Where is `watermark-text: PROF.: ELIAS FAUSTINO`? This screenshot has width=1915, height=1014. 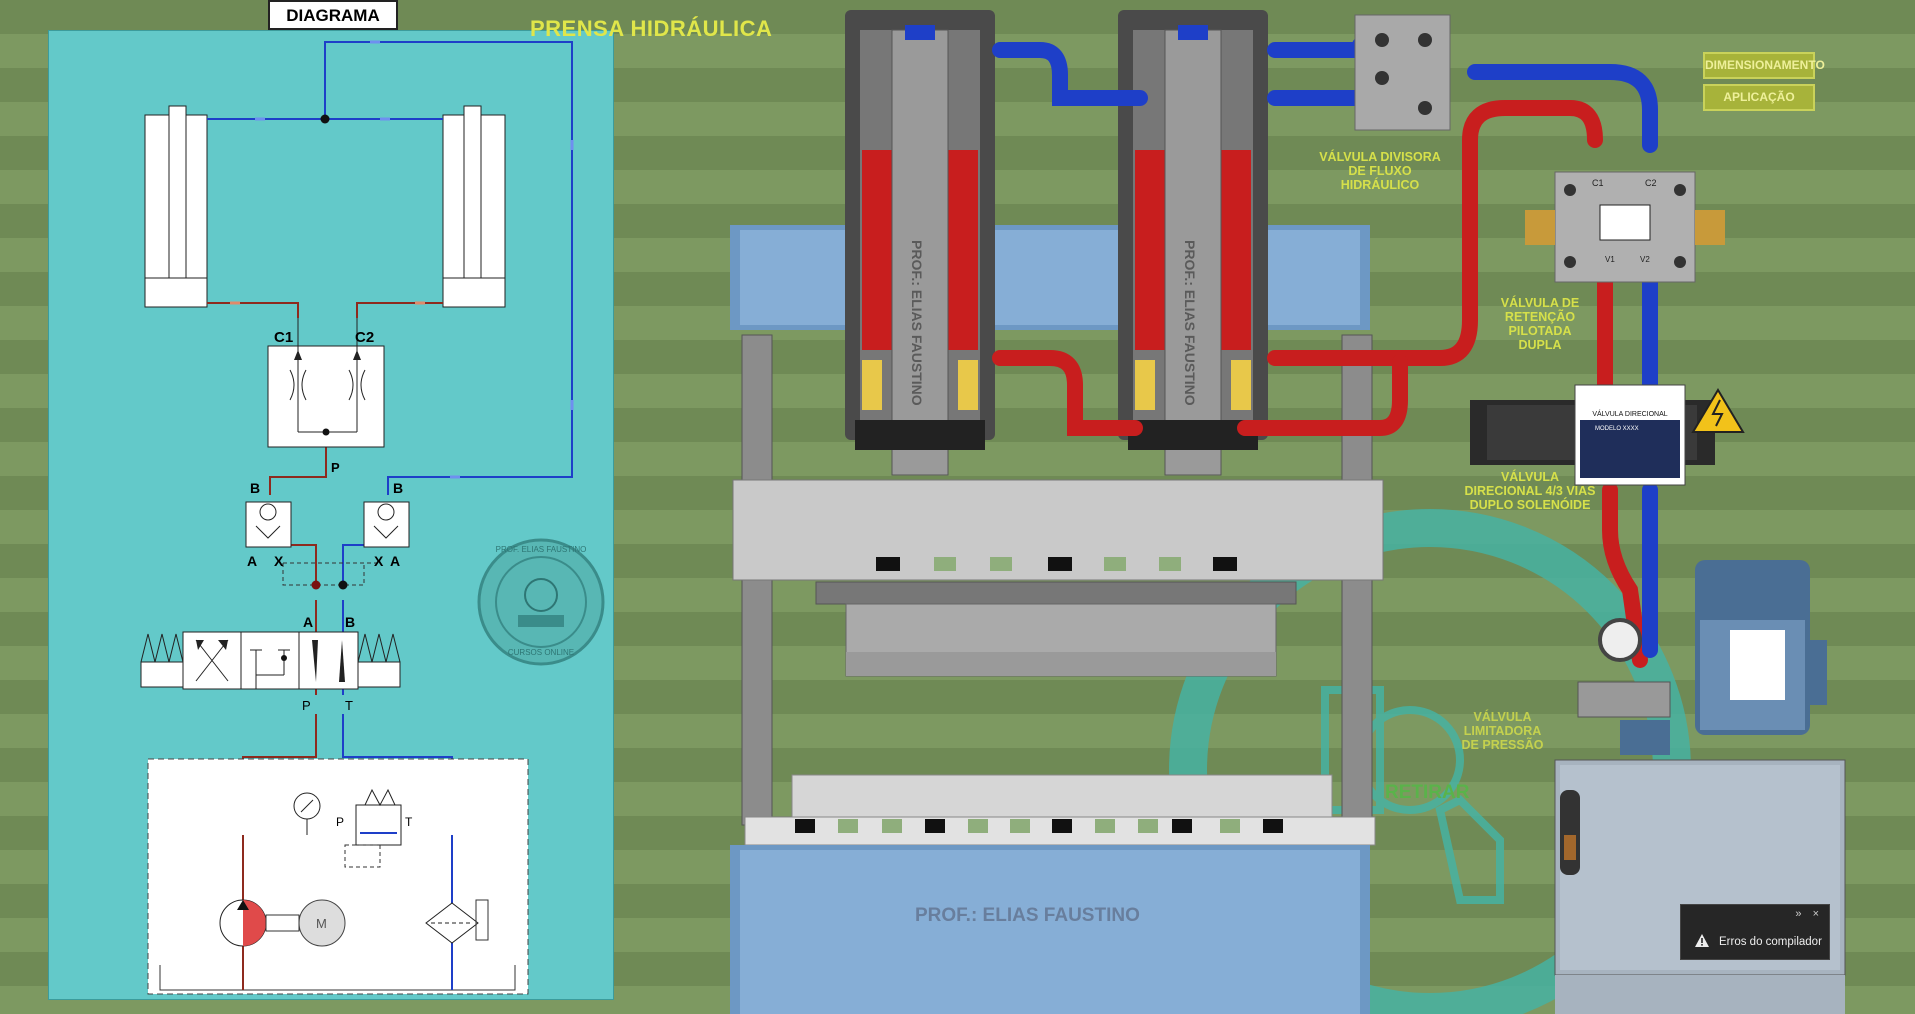
watermark-text: PROF.: ELIAS FAUSTINO is located at coordinates (1027, 915).